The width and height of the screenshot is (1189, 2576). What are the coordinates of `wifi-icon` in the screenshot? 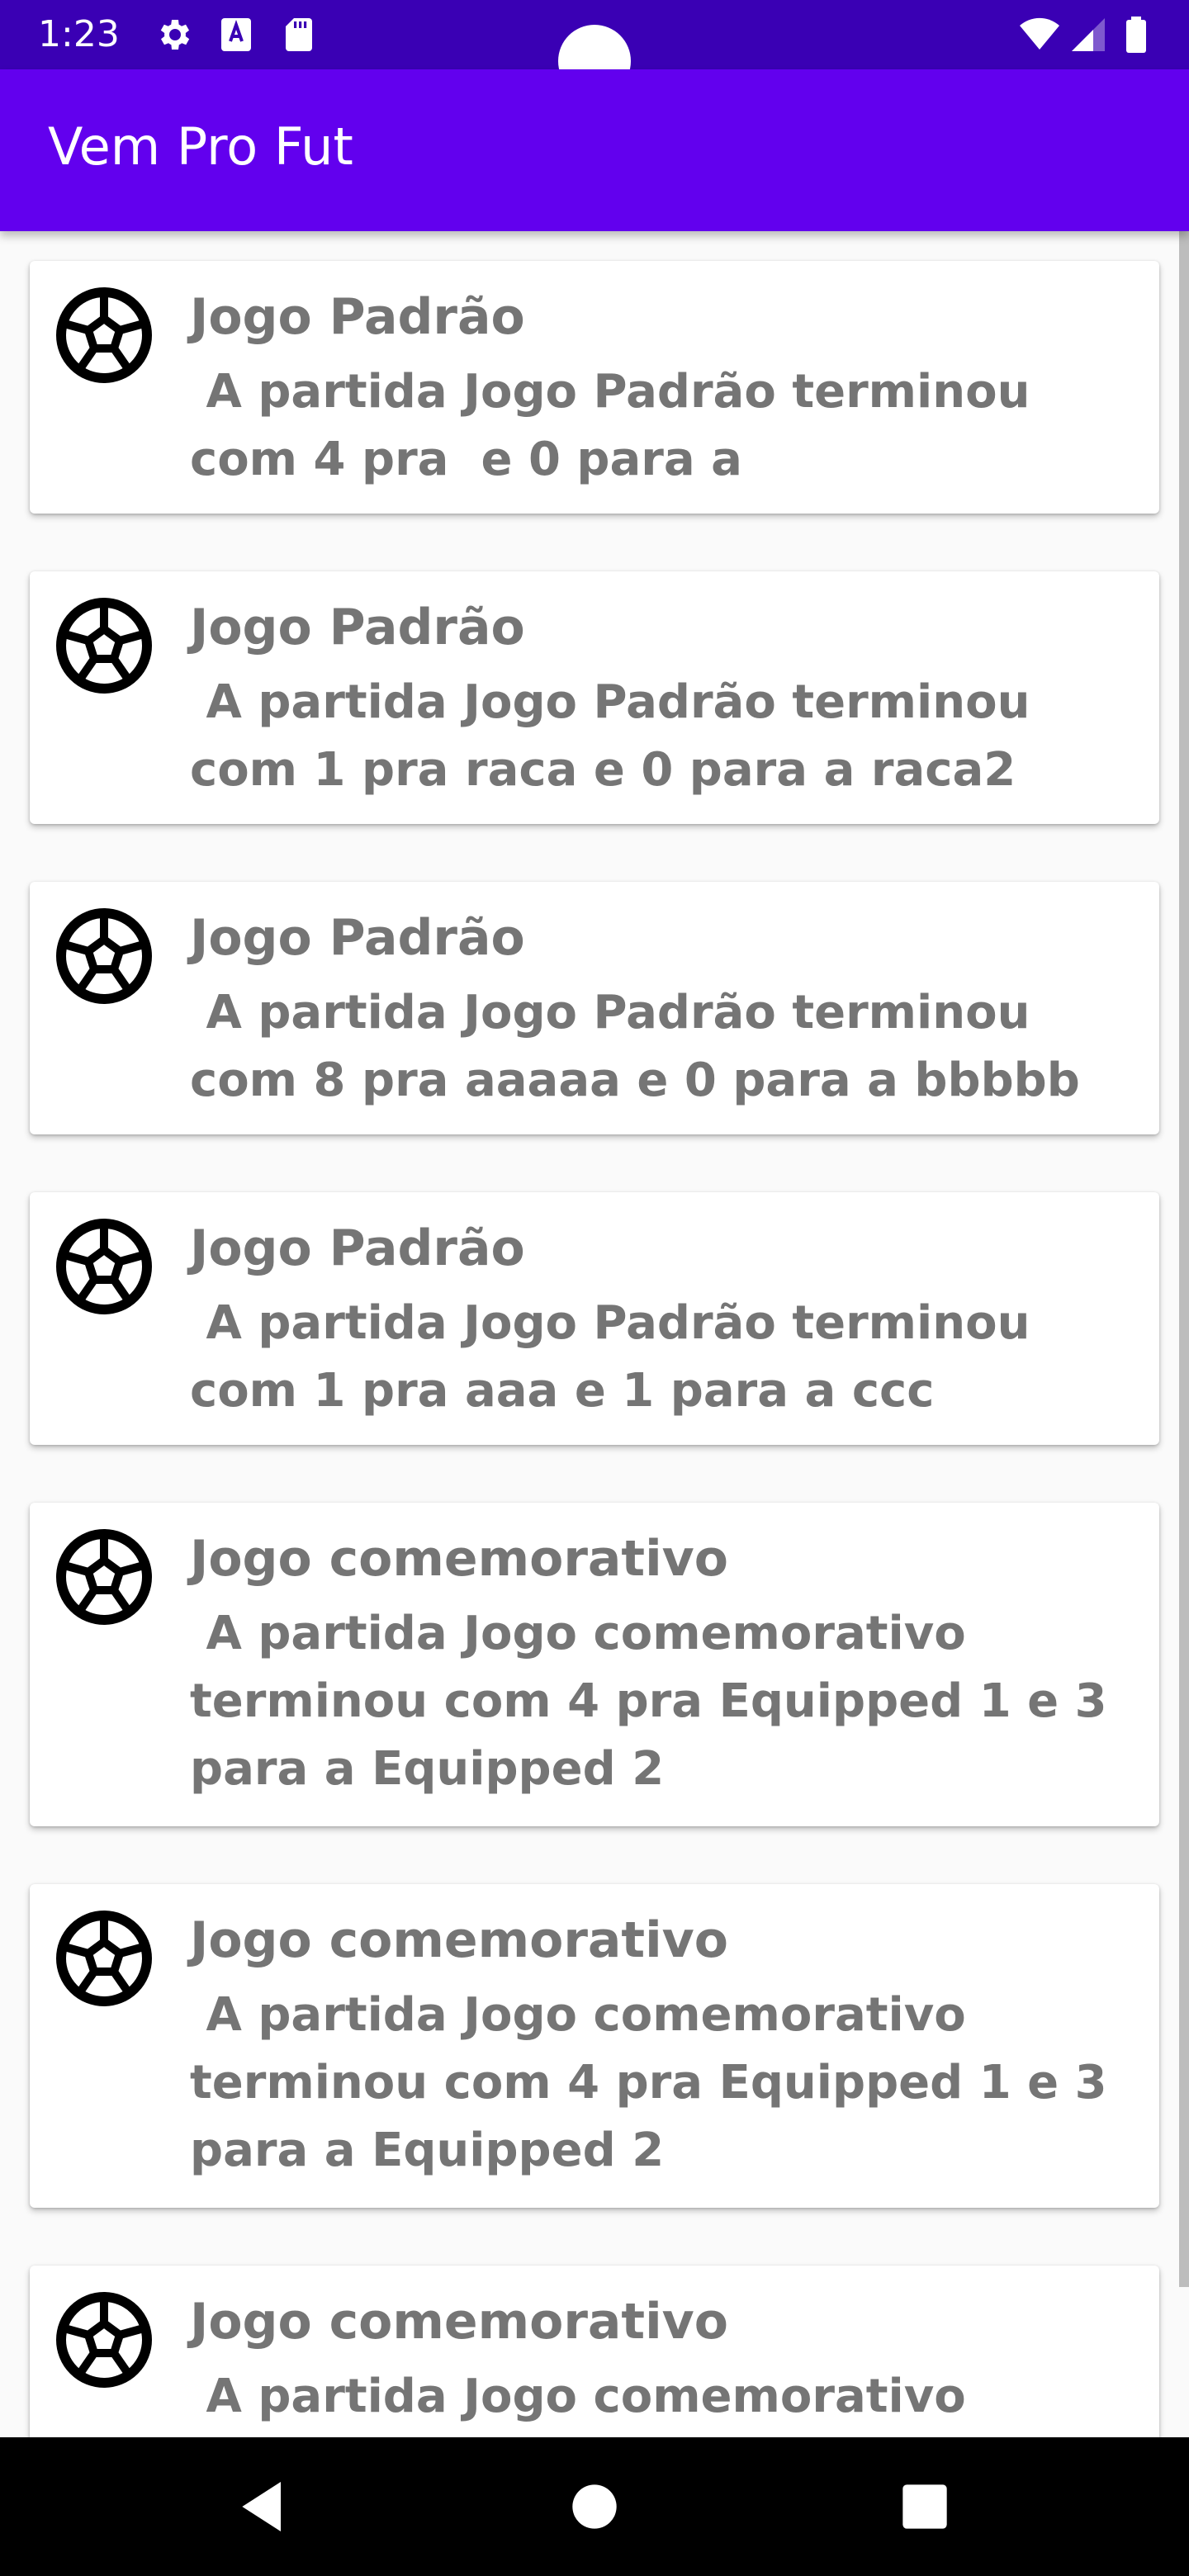 It's located at (1039, 33).